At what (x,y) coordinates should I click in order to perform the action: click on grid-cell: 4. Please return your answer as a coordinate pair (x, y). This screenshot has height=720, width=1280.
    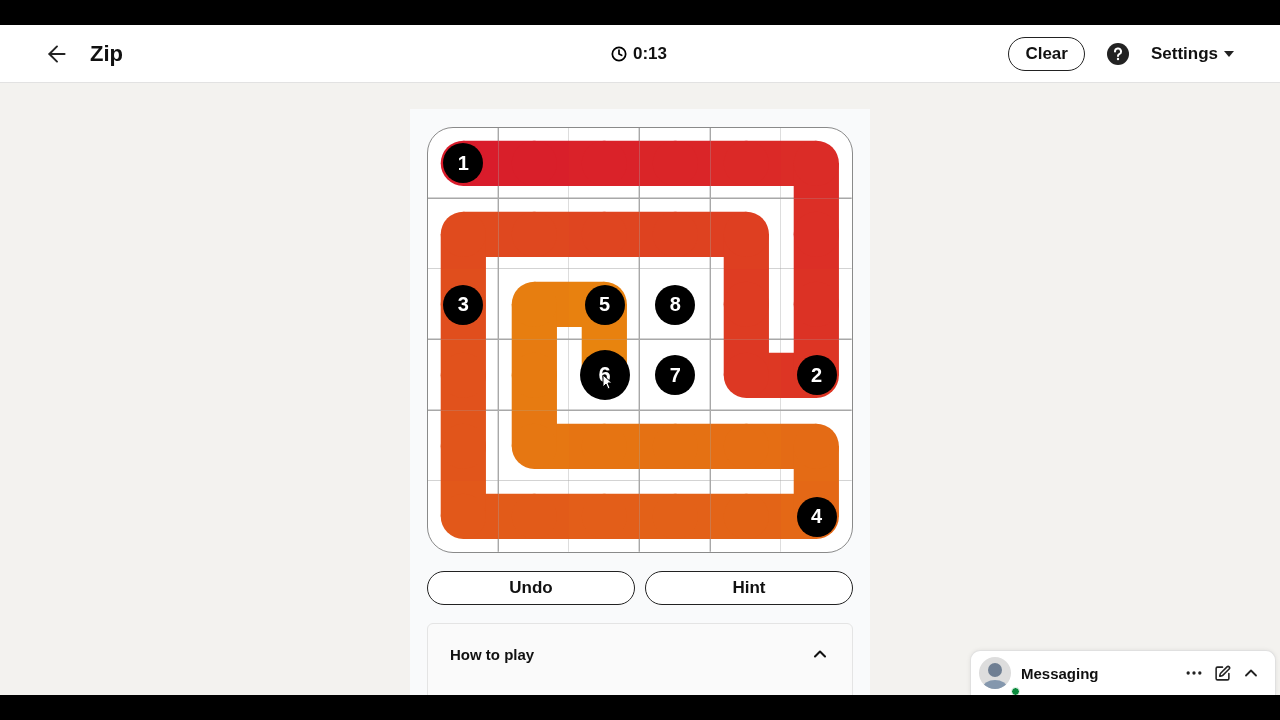
    Looking at the image, I should click on (816, 516).